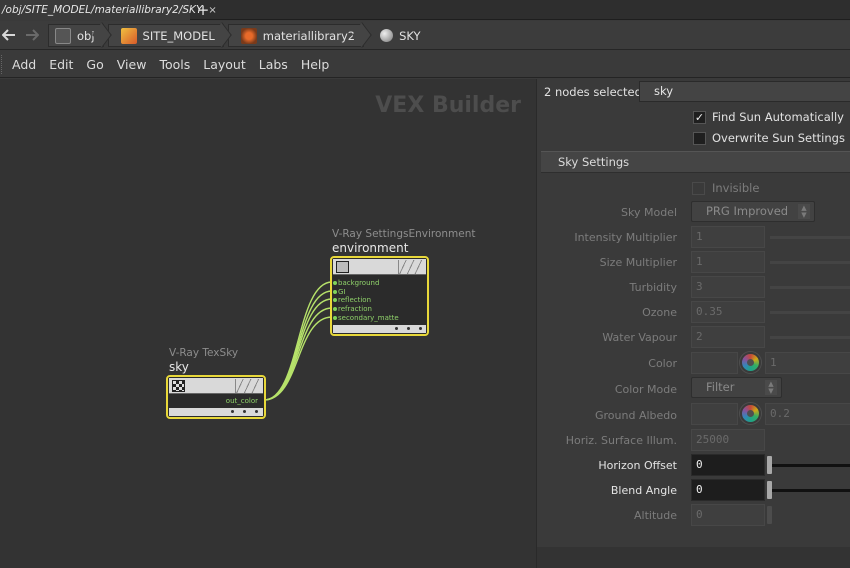 Image resolution: width=850 pixels, height=568 pixels. What do you see at coordinates (736, 188) in the screenshot?
I see `invisible-label: Invisible` at bounding box center [736, 188].